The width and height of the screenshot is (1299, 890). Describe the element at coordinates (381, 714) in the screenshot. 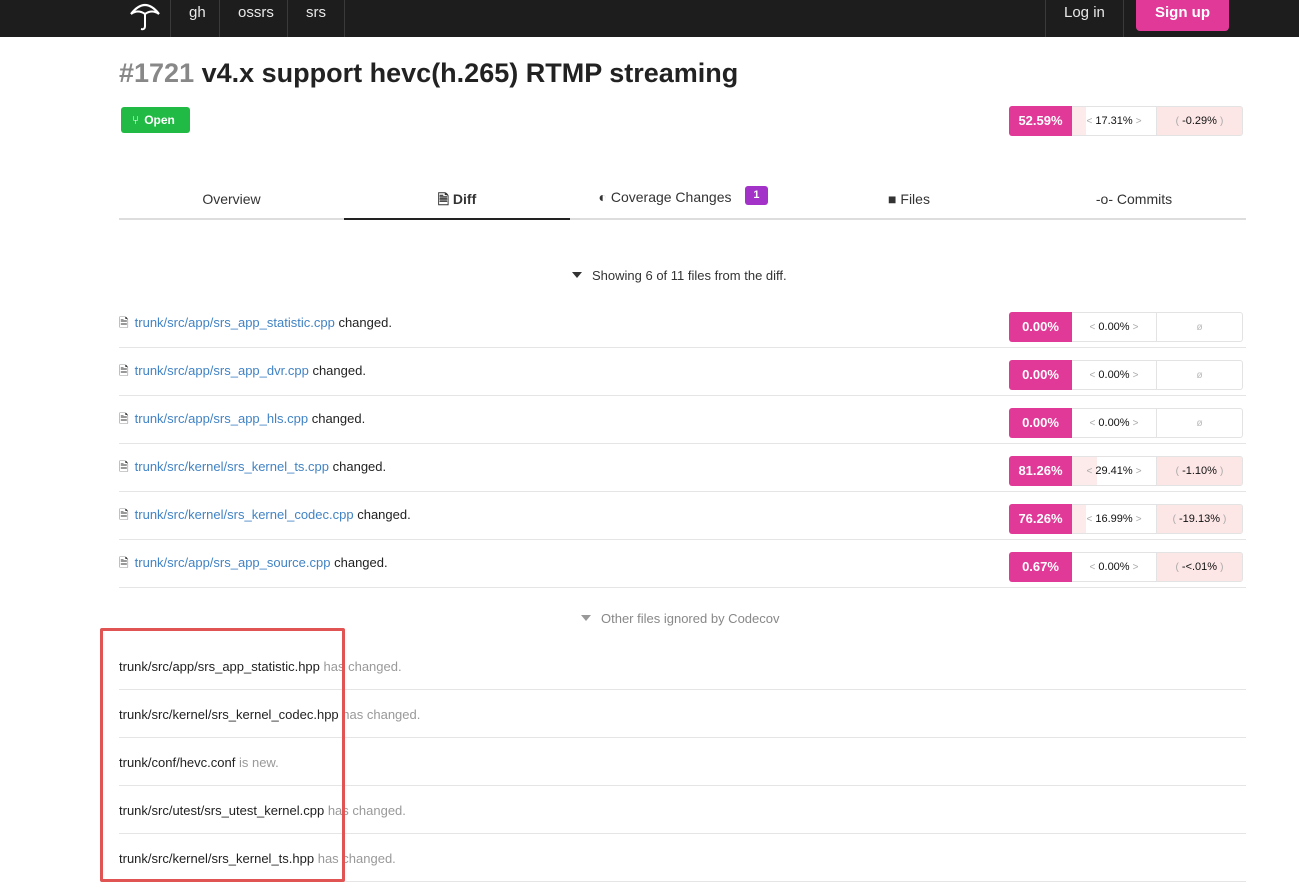

I see `ignored-file-status: has changed.` at that location.